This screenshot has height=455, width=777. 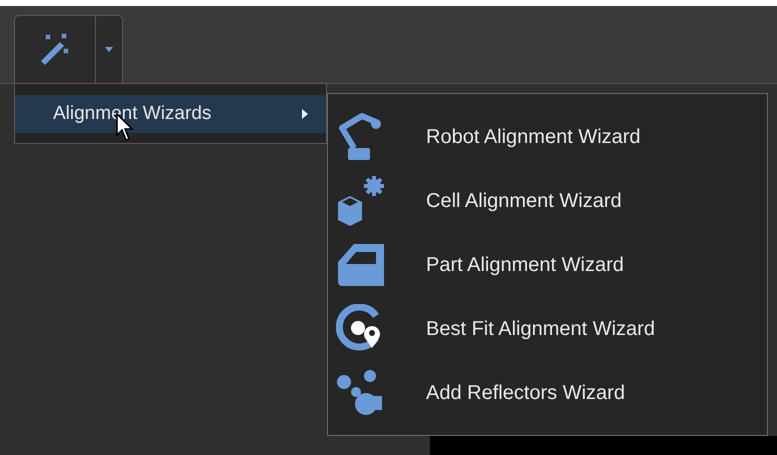 What do you see at coordinates (524, 201) in the screenshot?
I see `submenu-item: Cell Alignment Wizard` at bounding box center [524, 201].